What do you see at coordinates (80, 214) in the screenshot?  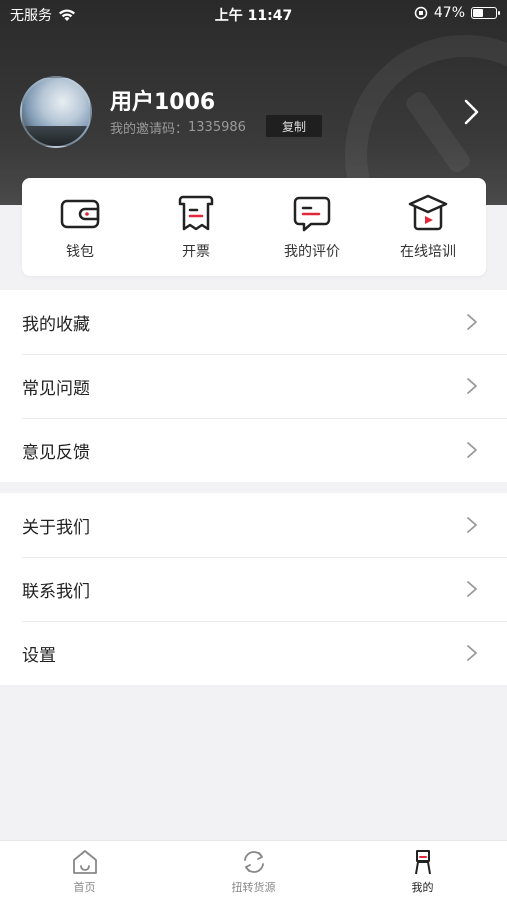 I see `wallet-icon` at bounding box center [80, 214].